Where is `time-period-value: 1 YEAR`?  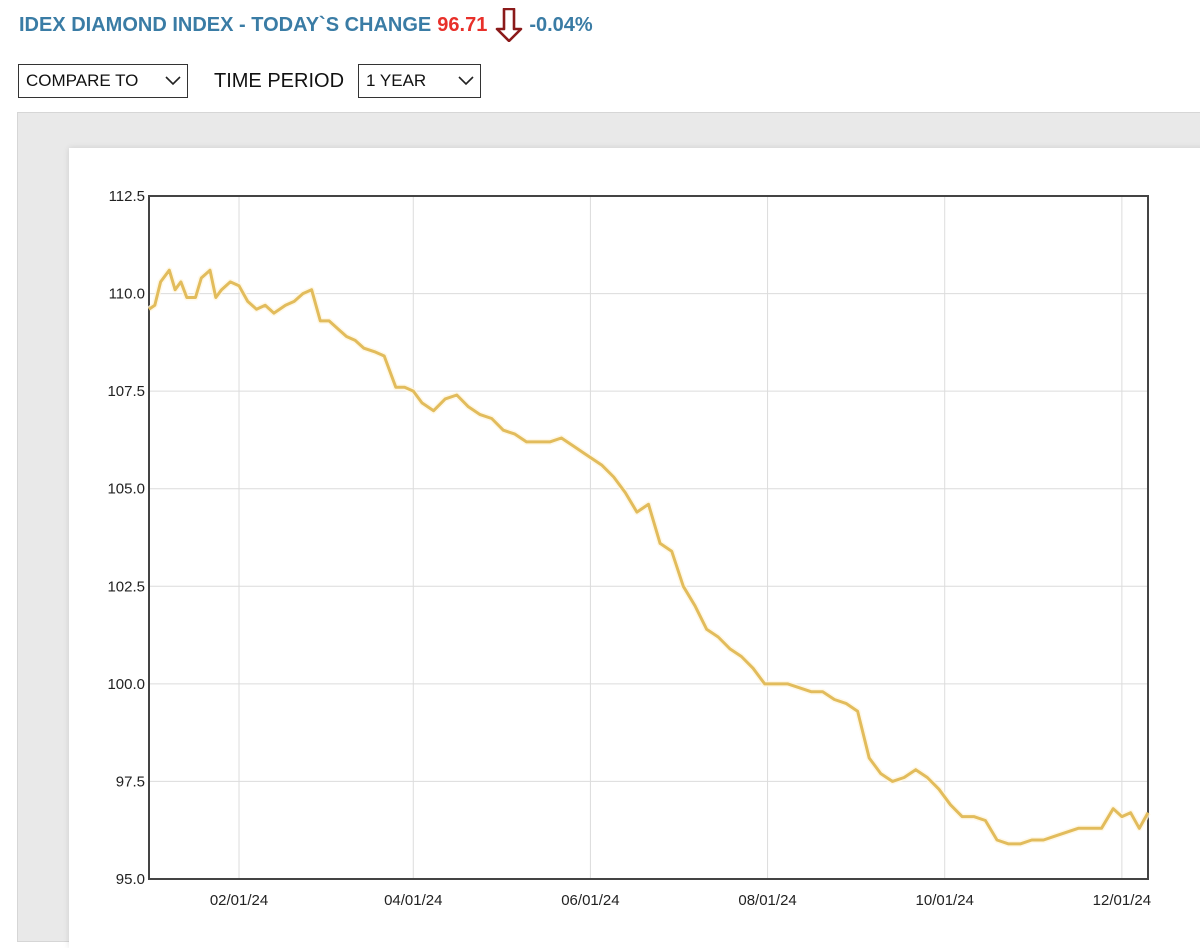 time-period-value: 1 YEAR is located at coordinates (396, 80).